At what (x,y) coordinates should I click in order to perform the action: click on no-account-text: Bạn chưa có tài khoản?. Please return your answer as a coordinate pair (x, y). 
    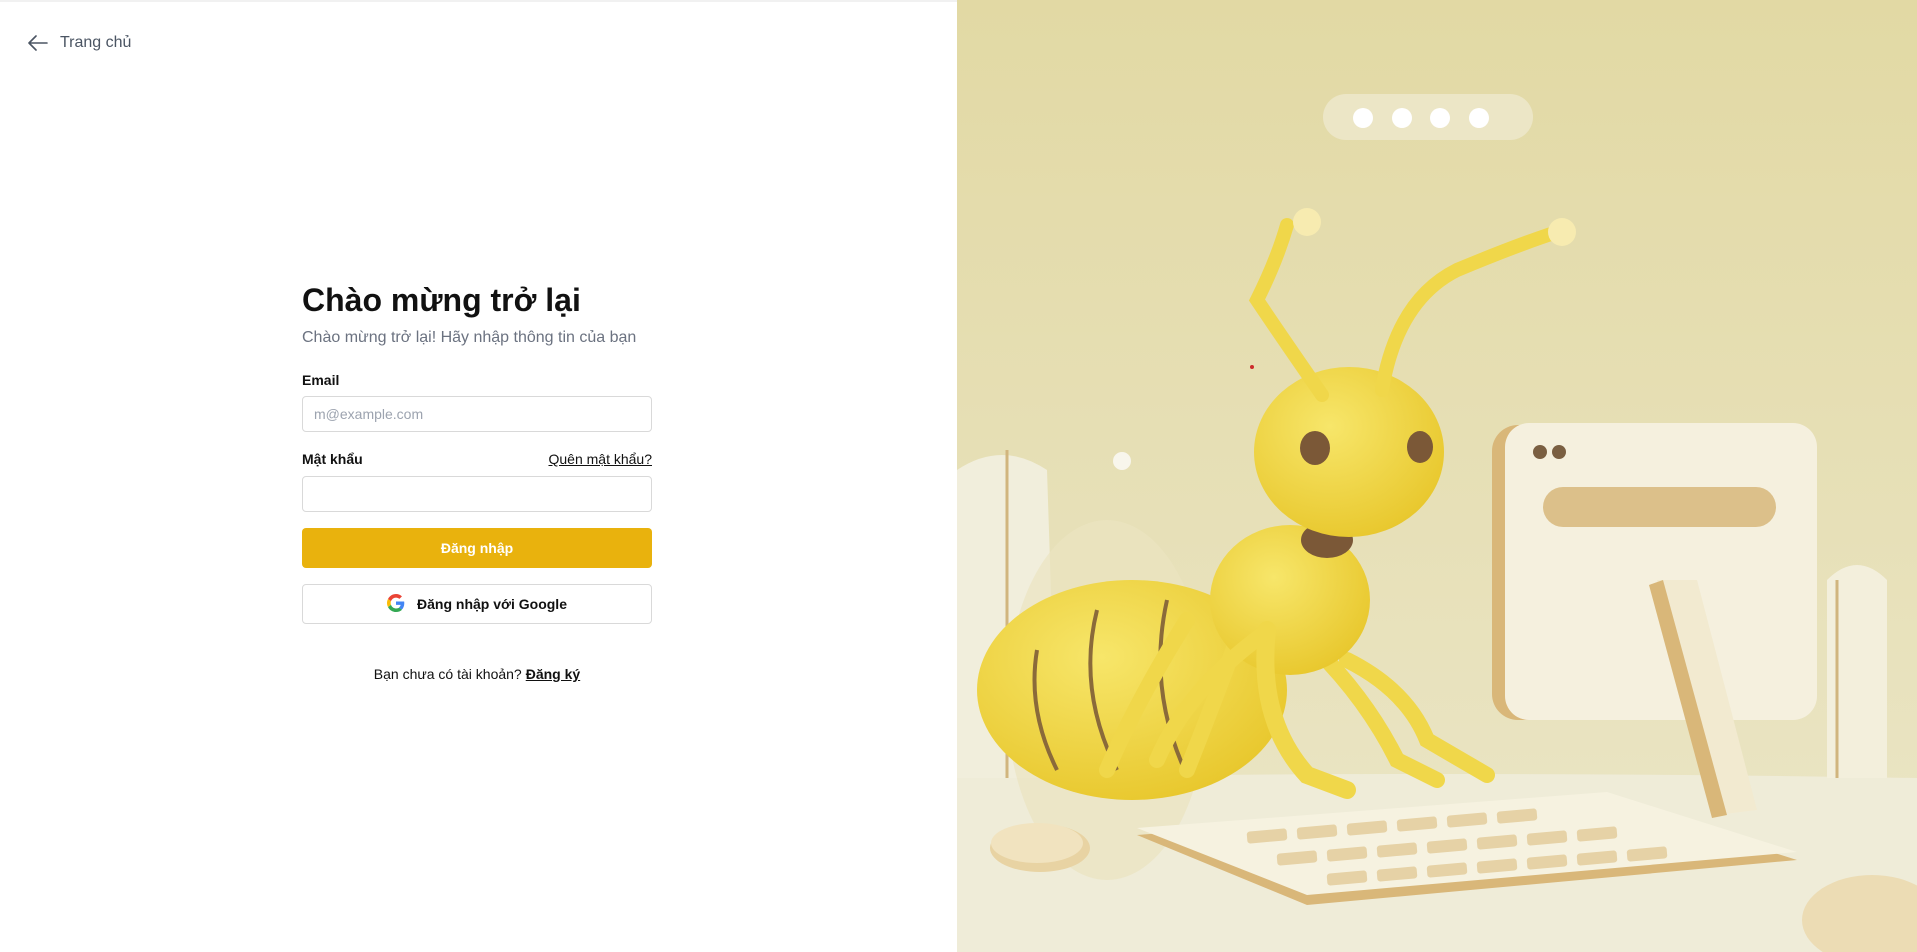
    Looking at the image, I should click on (447, 674).